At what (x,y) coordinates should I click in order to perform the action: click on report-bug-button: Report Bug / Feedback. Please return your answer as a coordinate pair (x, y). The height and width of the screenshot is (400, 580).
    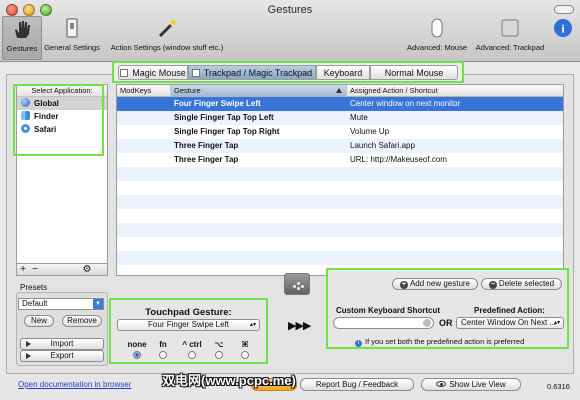
    Looking at the image, I should click on (357, 384).